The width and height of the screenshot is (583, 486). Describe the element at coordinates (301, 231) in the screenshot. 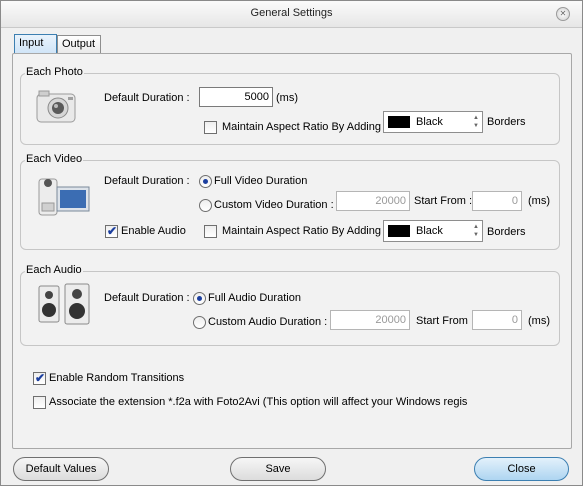

I see `video-maintain-aspect-label: Maintain Aspect Ratio By Adding` at that location.